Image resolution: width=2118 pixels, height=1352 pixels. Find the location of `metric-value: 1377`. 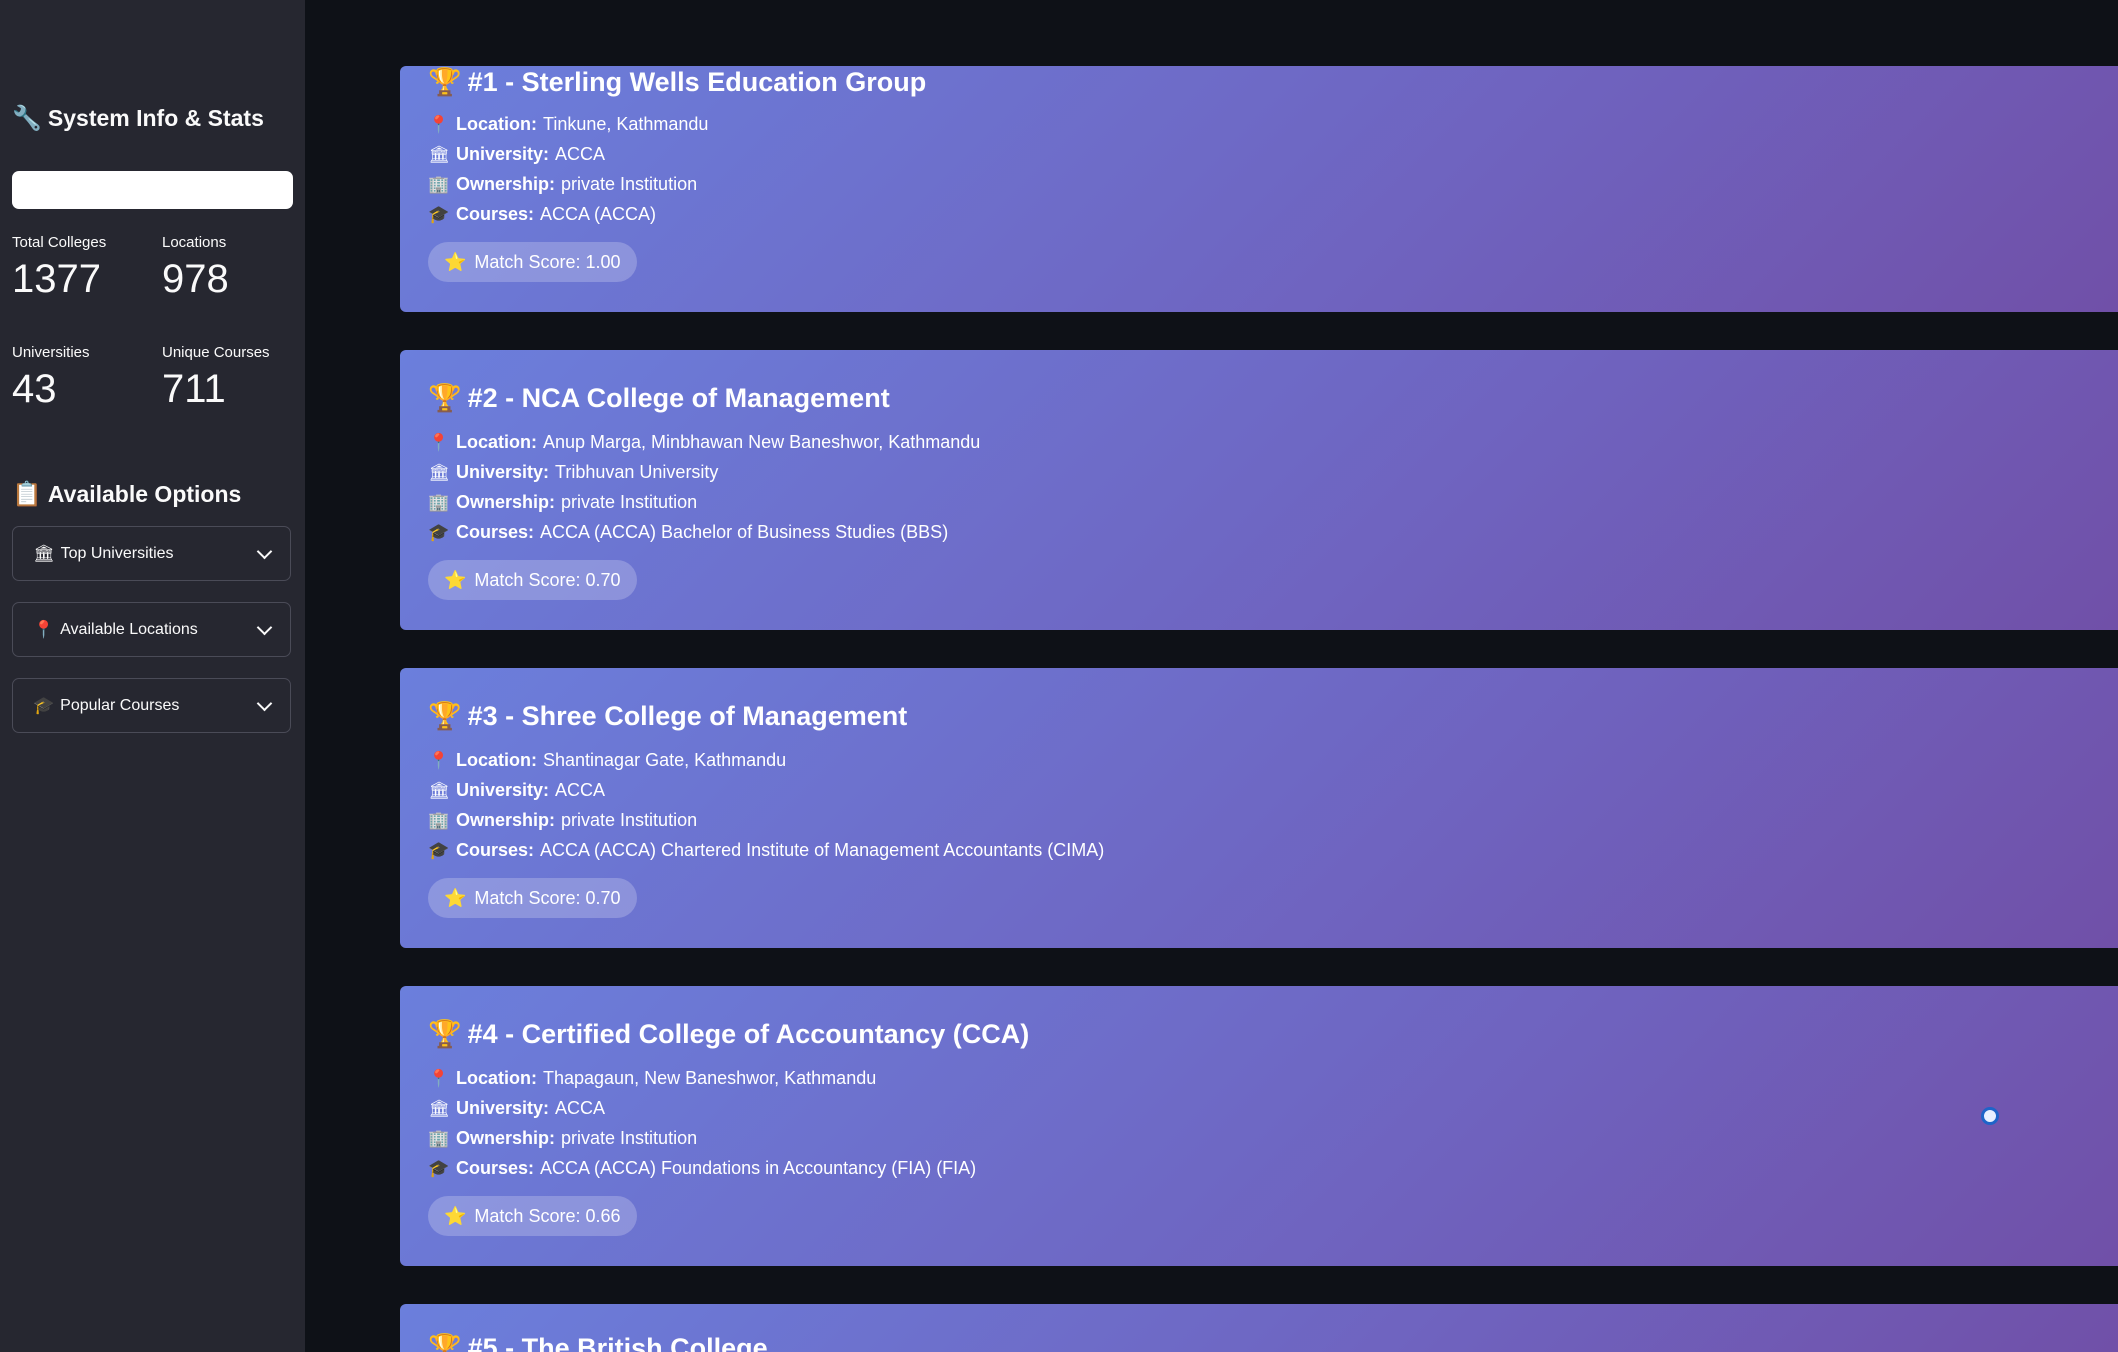

metric-value: 1377 is located at coordinates (56, 279).